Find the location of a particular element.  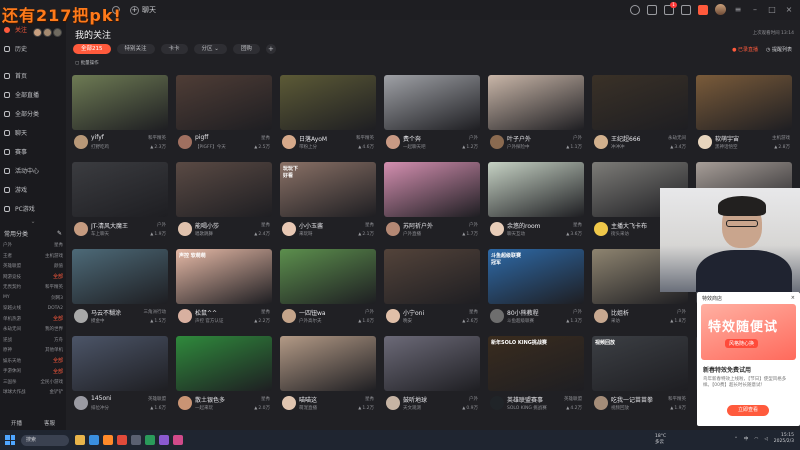

chevron-down-icon: ⌄ is located at coordinates (33, 222).